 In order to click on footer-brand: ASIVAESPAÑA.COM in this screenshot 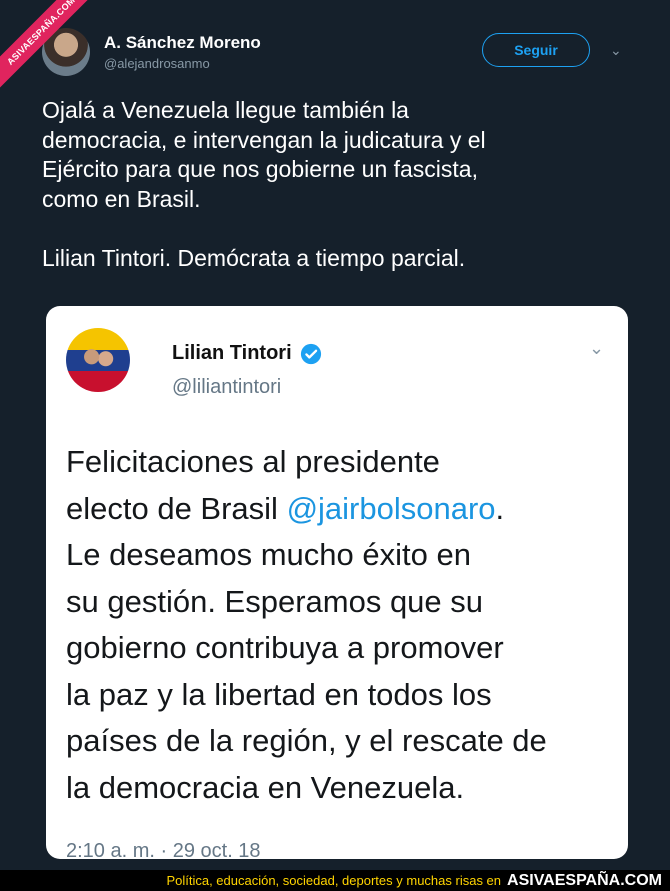, I will do `click(584, 880)`.